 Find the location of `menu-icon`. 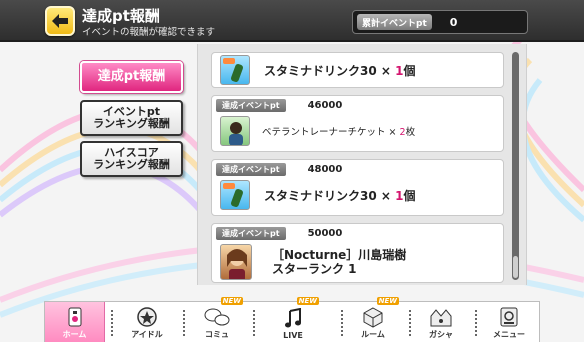

menu-icon is located at coordinates (509, 317).